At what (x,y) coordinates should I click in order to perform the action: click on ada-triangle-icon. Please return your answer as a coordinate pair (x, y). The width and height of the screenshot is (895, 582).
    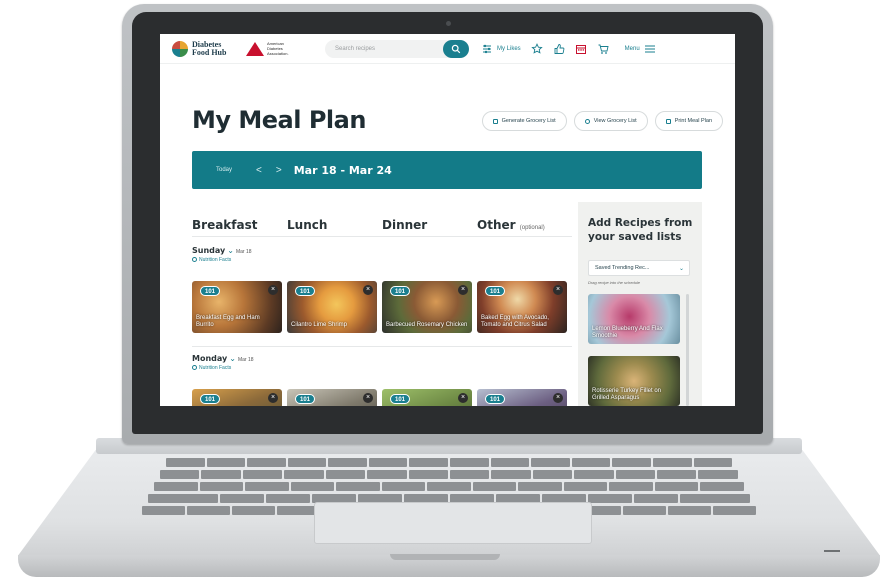
    Looking at the image, I should click on (255, 48).